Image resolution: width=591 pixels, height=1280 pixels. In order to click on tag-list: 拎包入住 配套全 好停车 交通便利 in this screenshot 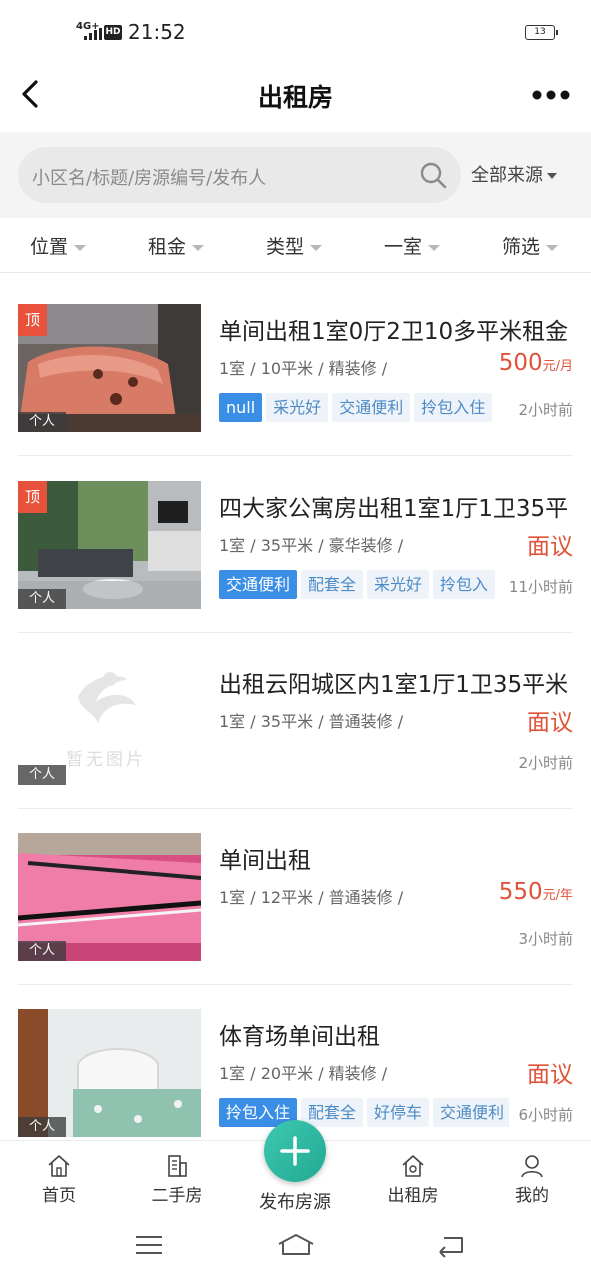, I will do `click(364, 1112)`.